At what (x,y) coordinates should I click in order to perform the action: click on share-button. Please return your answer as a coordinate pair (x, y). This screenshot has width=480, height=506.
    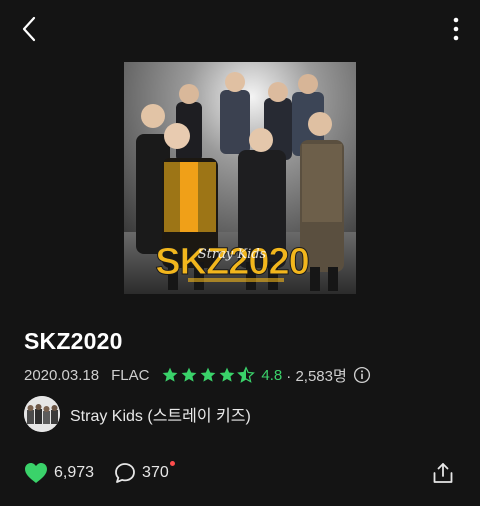
    Looking at the image, I should click on (443, 473).